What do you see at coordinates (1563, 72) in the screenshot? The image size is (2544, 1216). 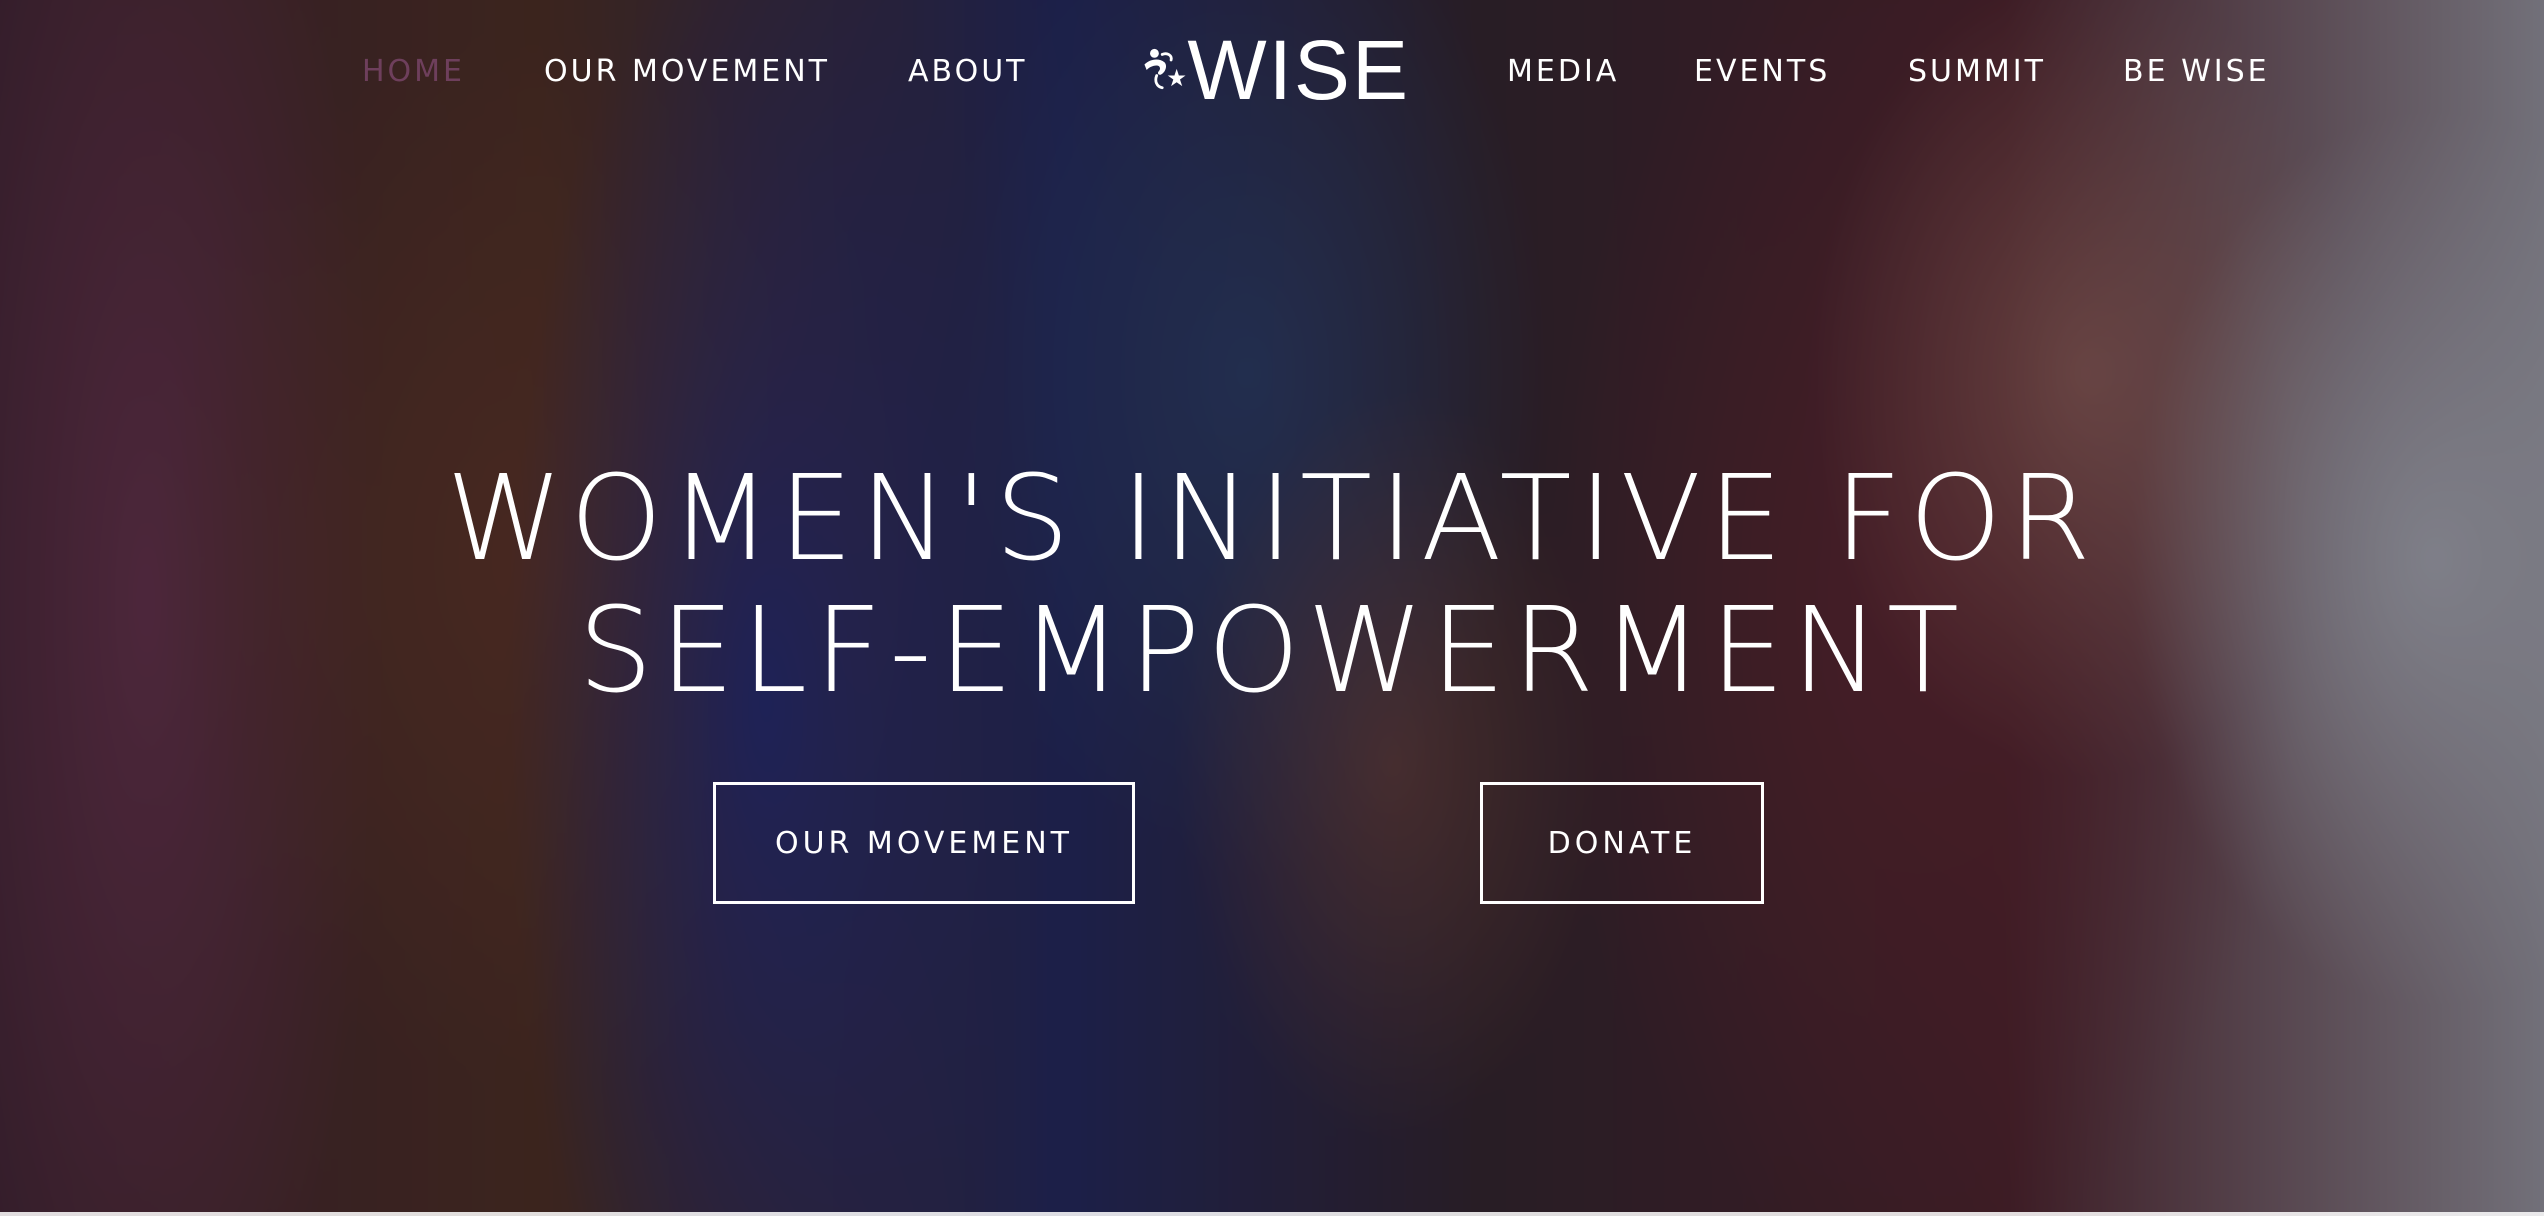 I see `nav-item-media: MEDIA` at bounding box center [1563, 72].